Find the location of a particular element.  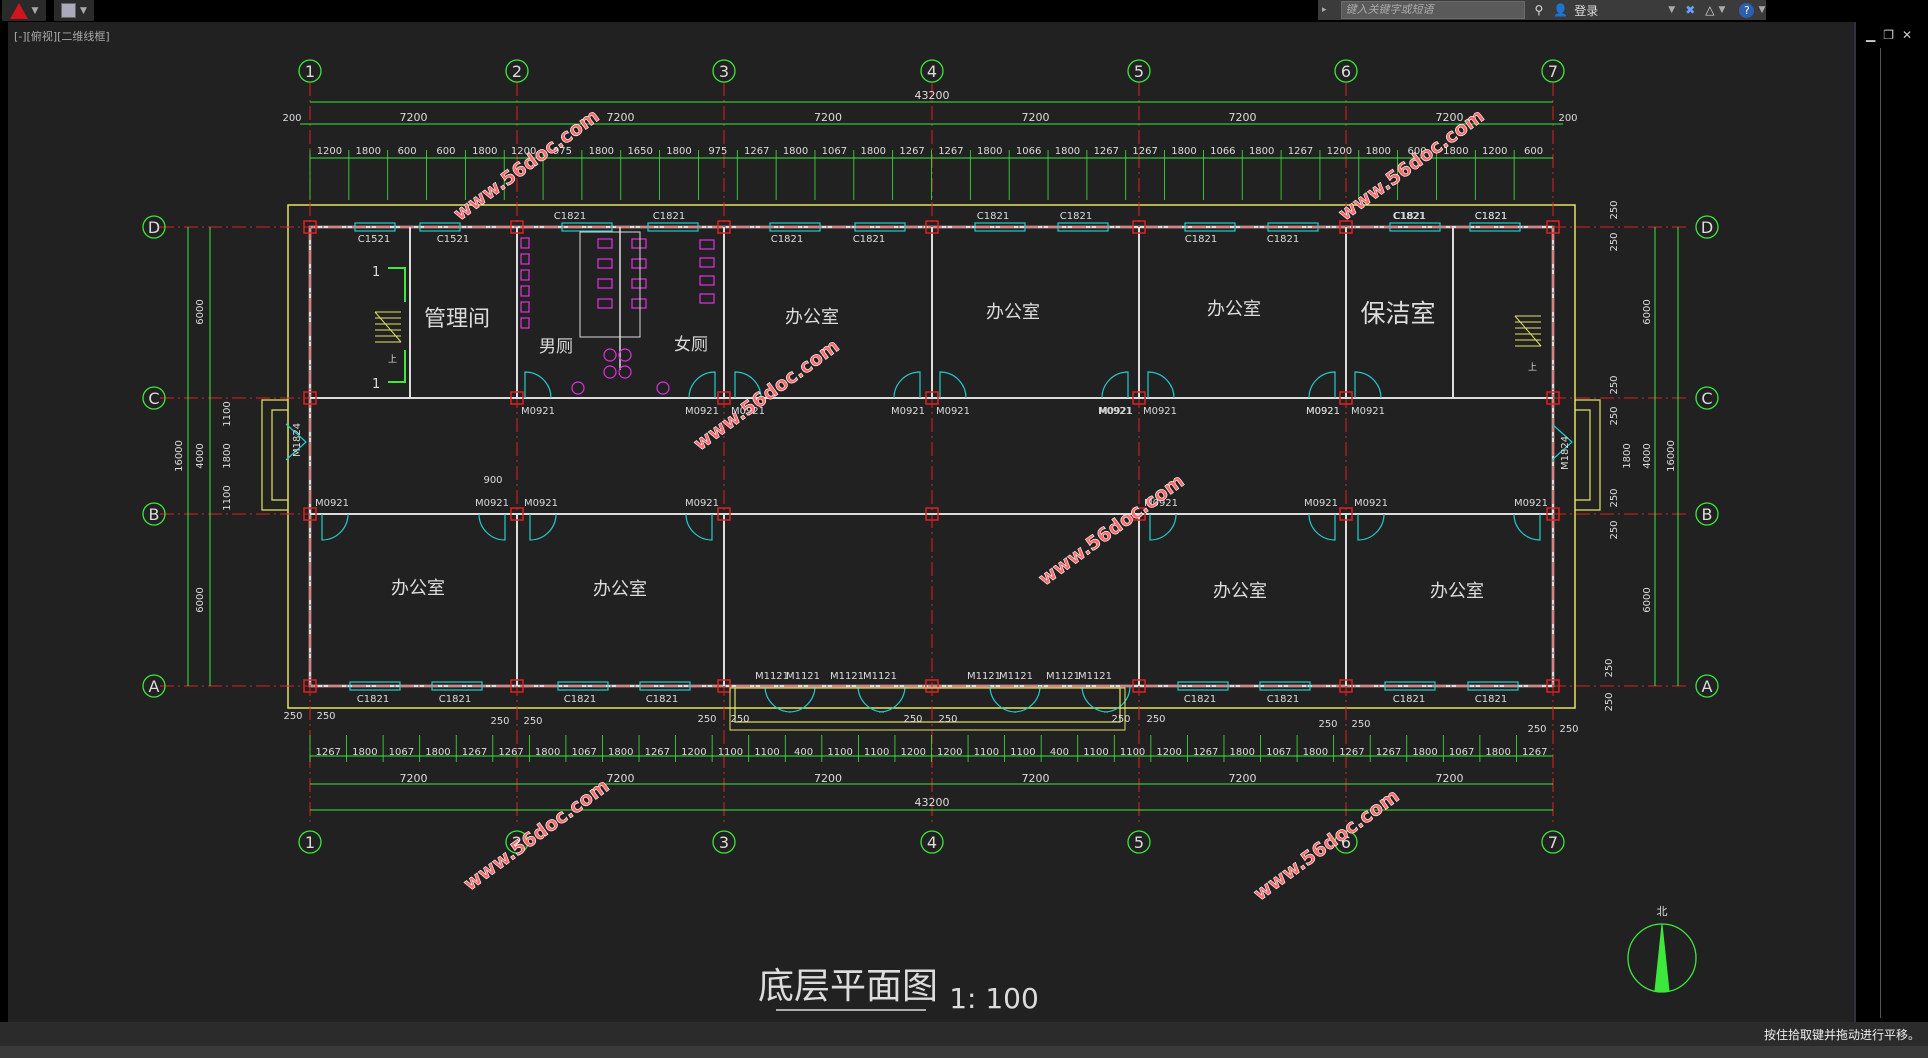

room-label: 女厕 is located at coordinates (691, 345).